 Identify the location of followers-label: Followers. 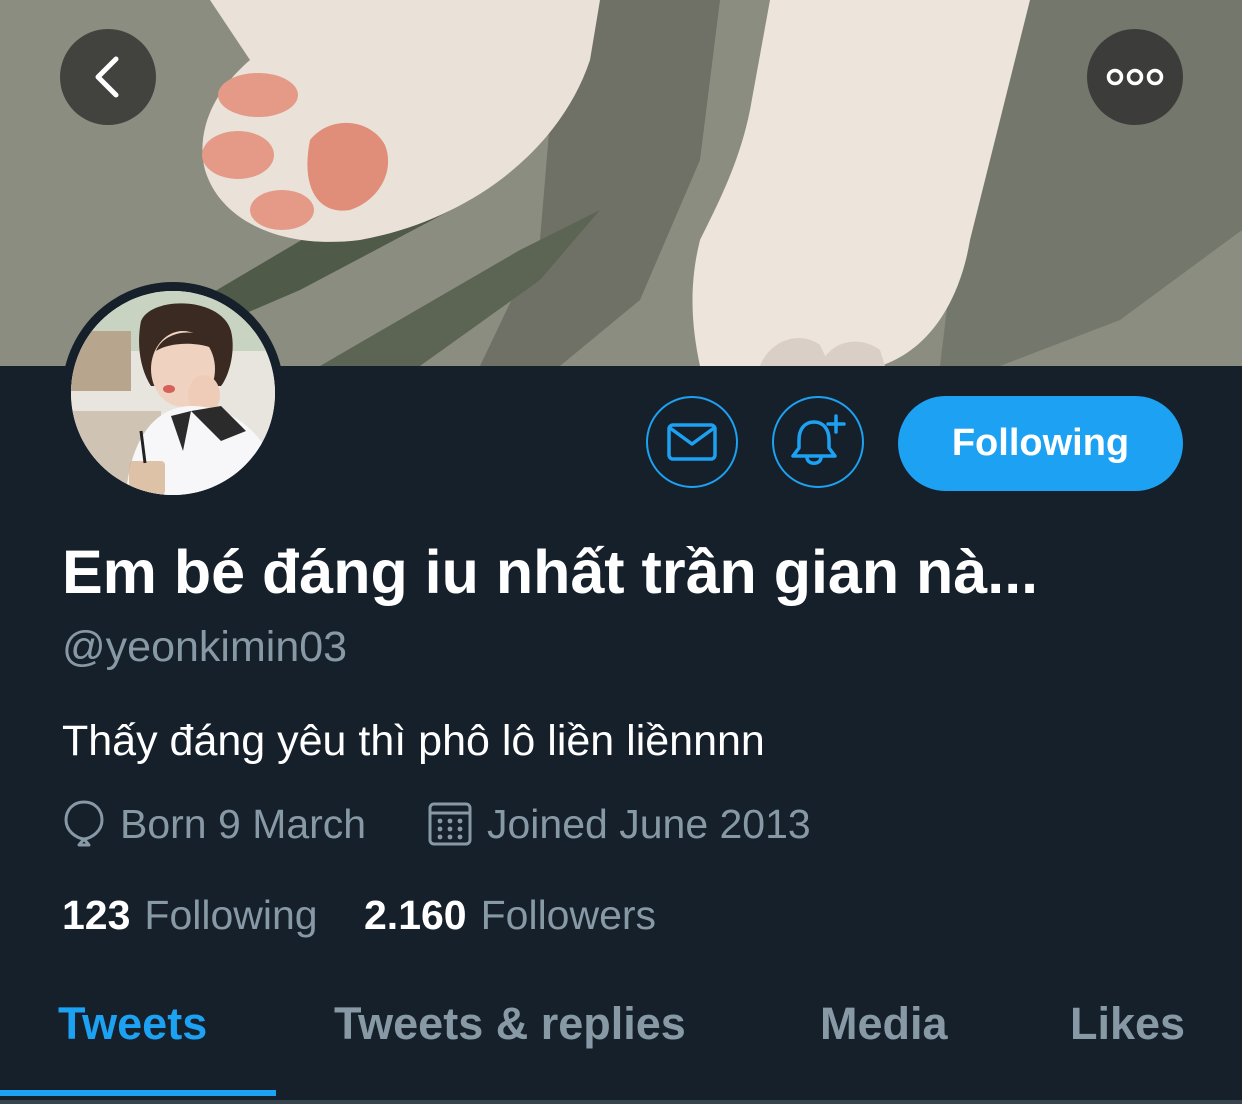
(568, 914).